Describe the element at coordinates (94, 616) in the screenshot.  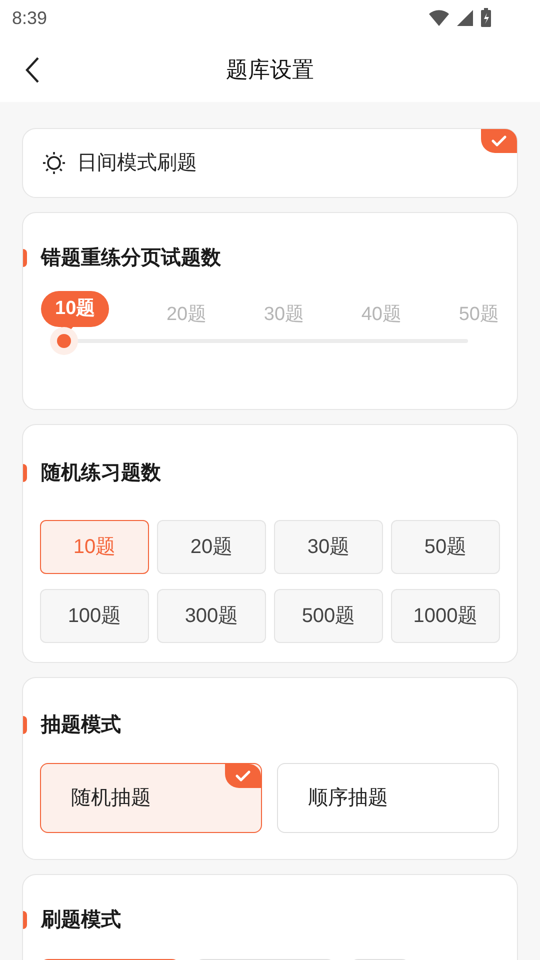
I see `count-option: 100题` at that location.